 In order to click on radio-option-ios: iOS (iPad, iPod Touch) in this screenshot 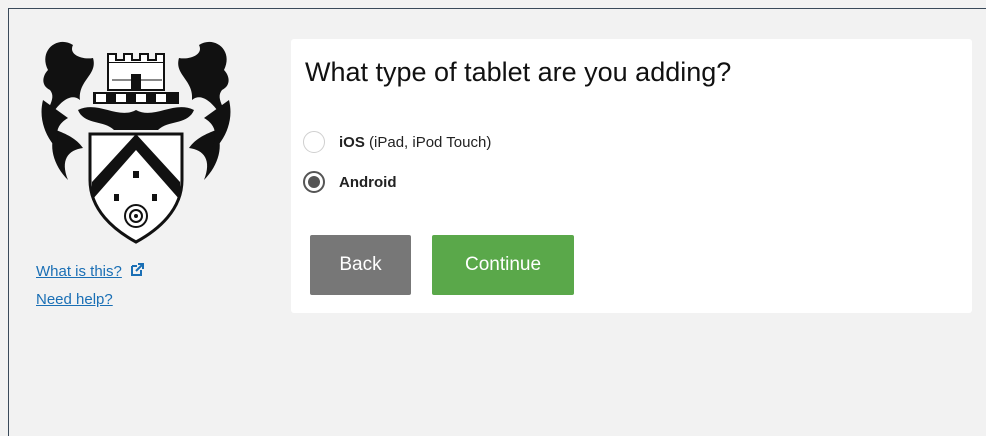, I will do `click(397, 142)`.